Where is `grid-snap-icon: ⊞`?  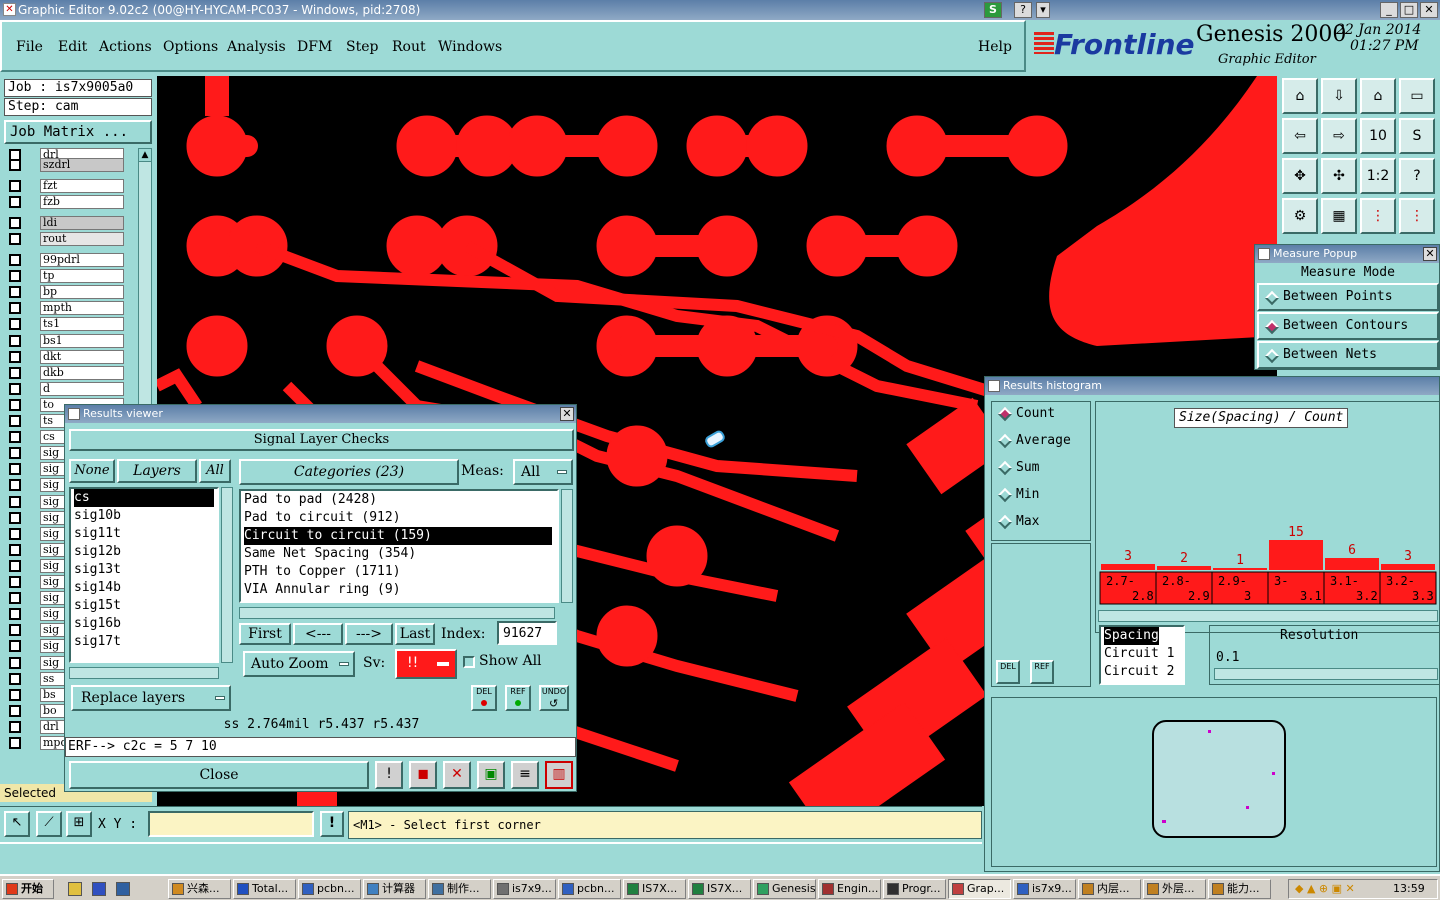 grid-snap-icon: ⊞ is located at coordinates (79, 824).